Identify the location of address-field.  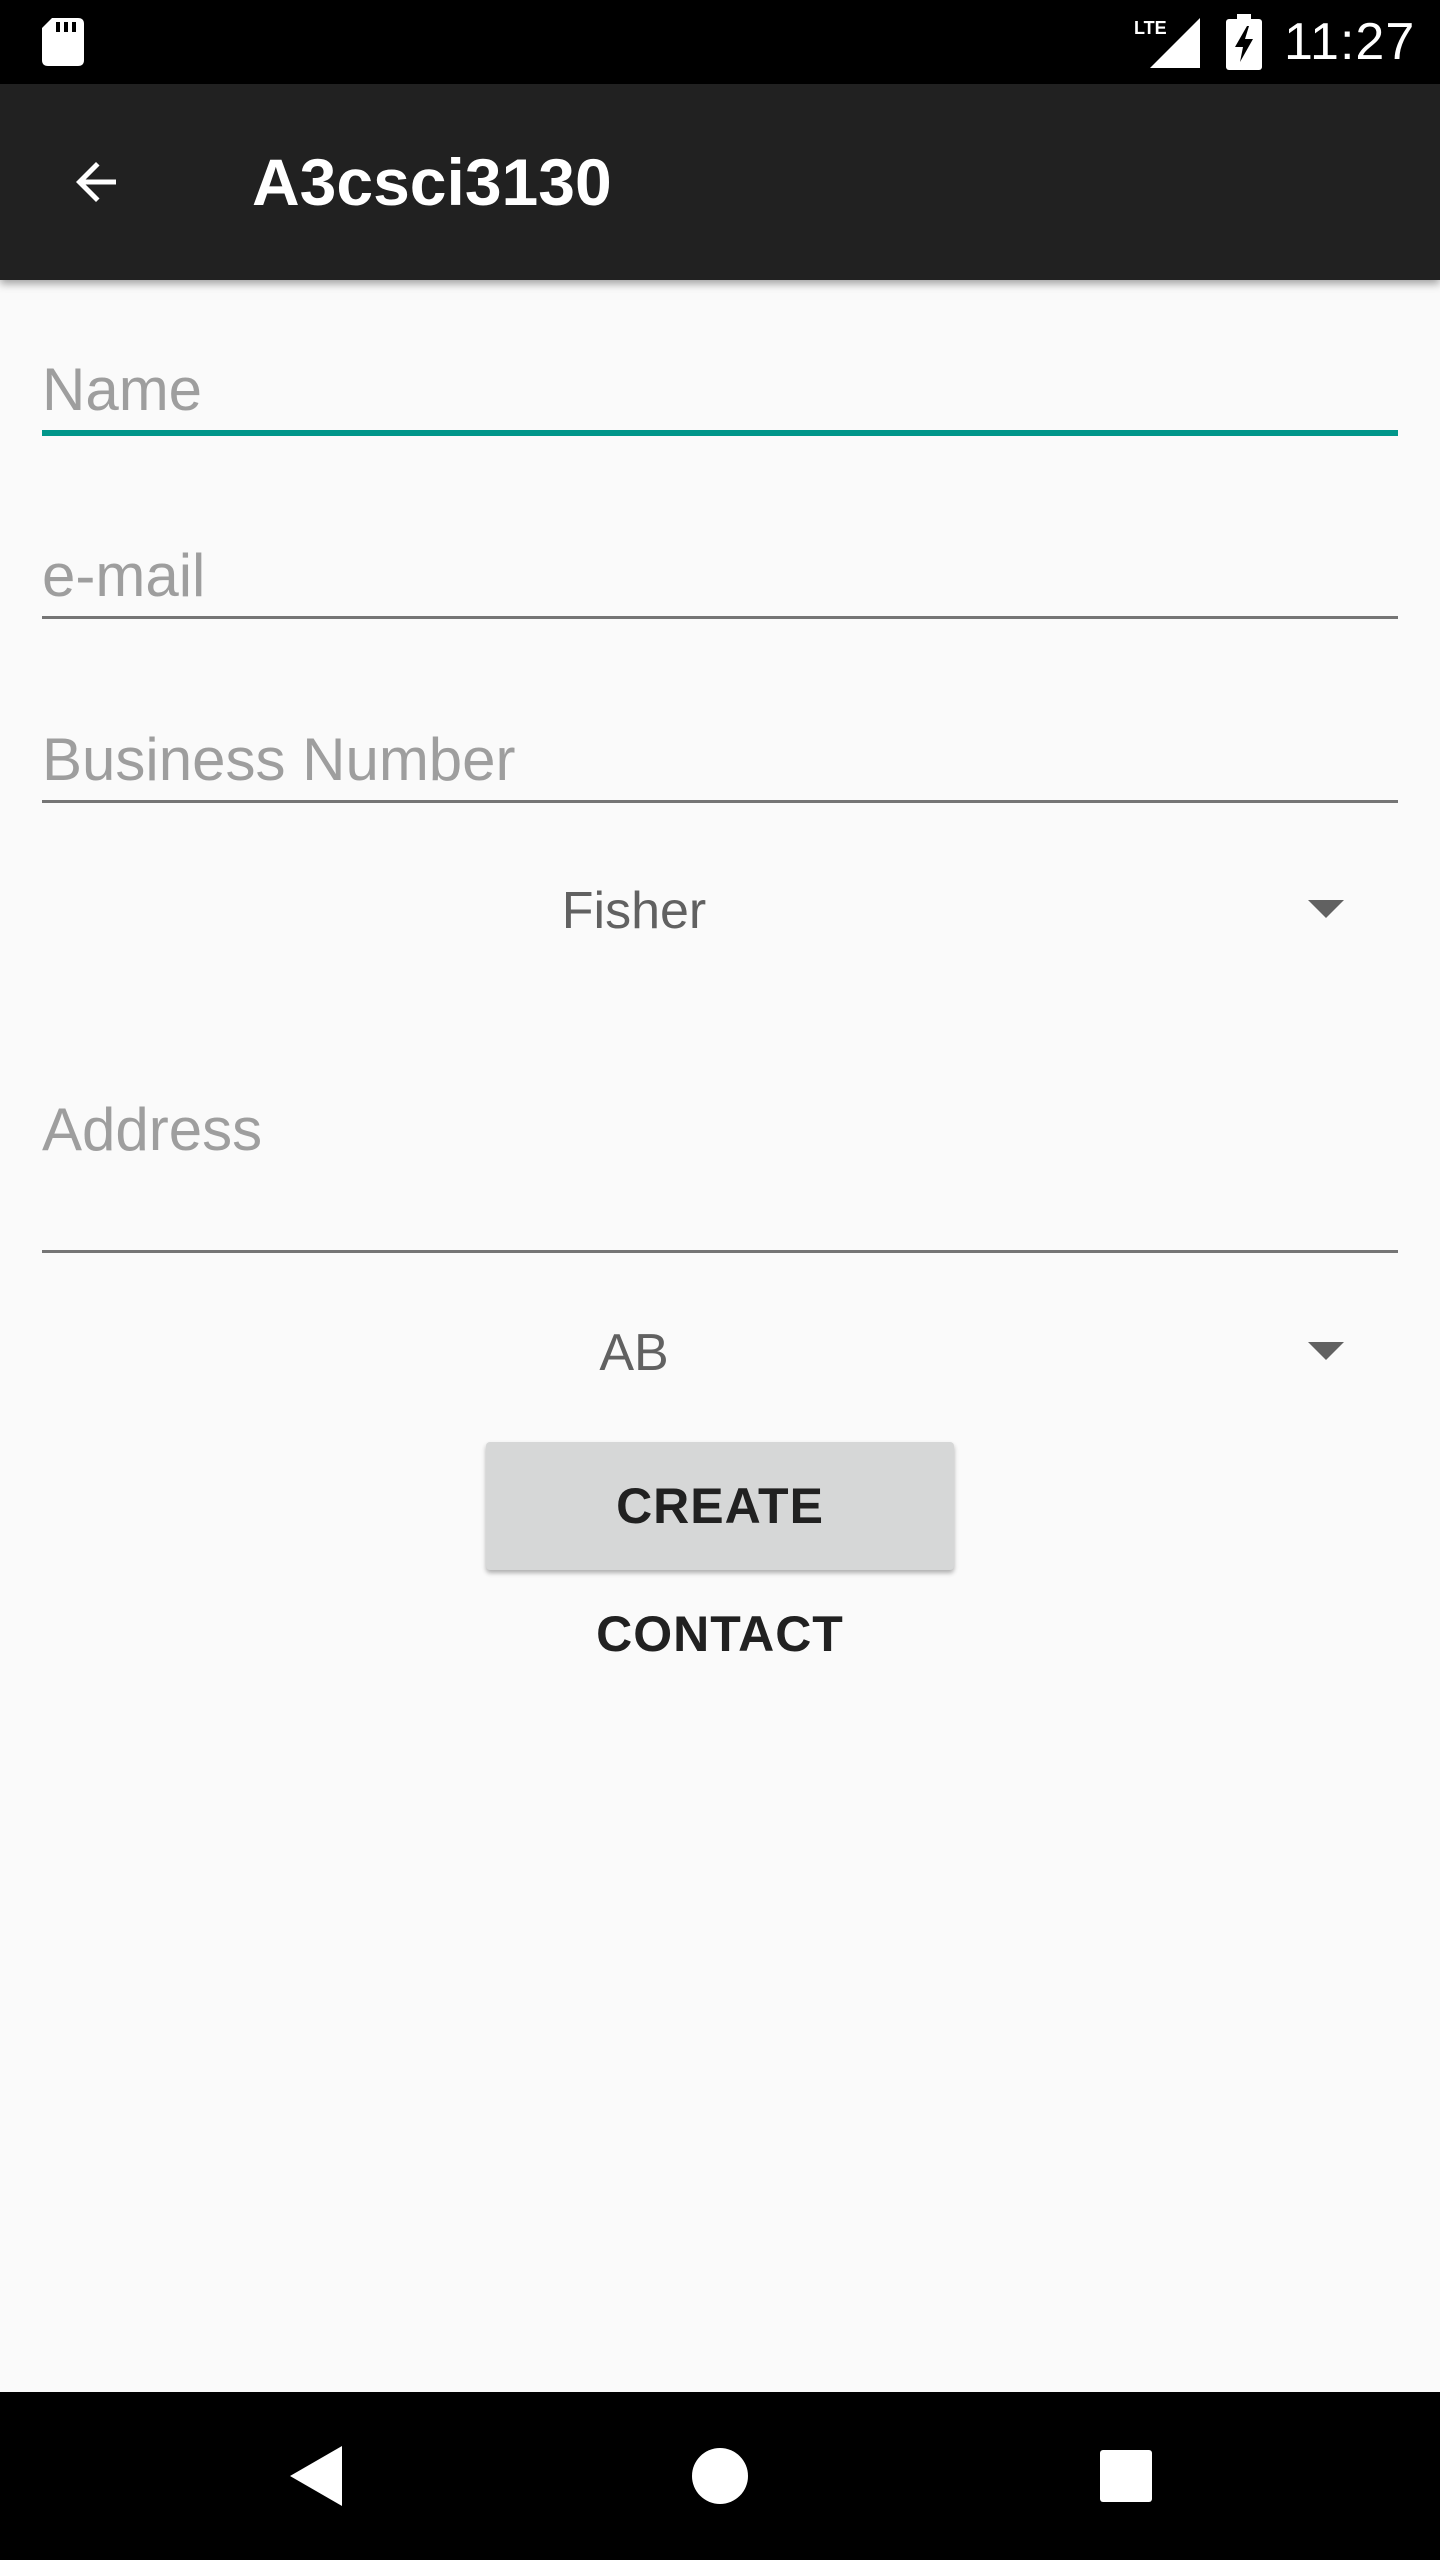
(720, 1171).